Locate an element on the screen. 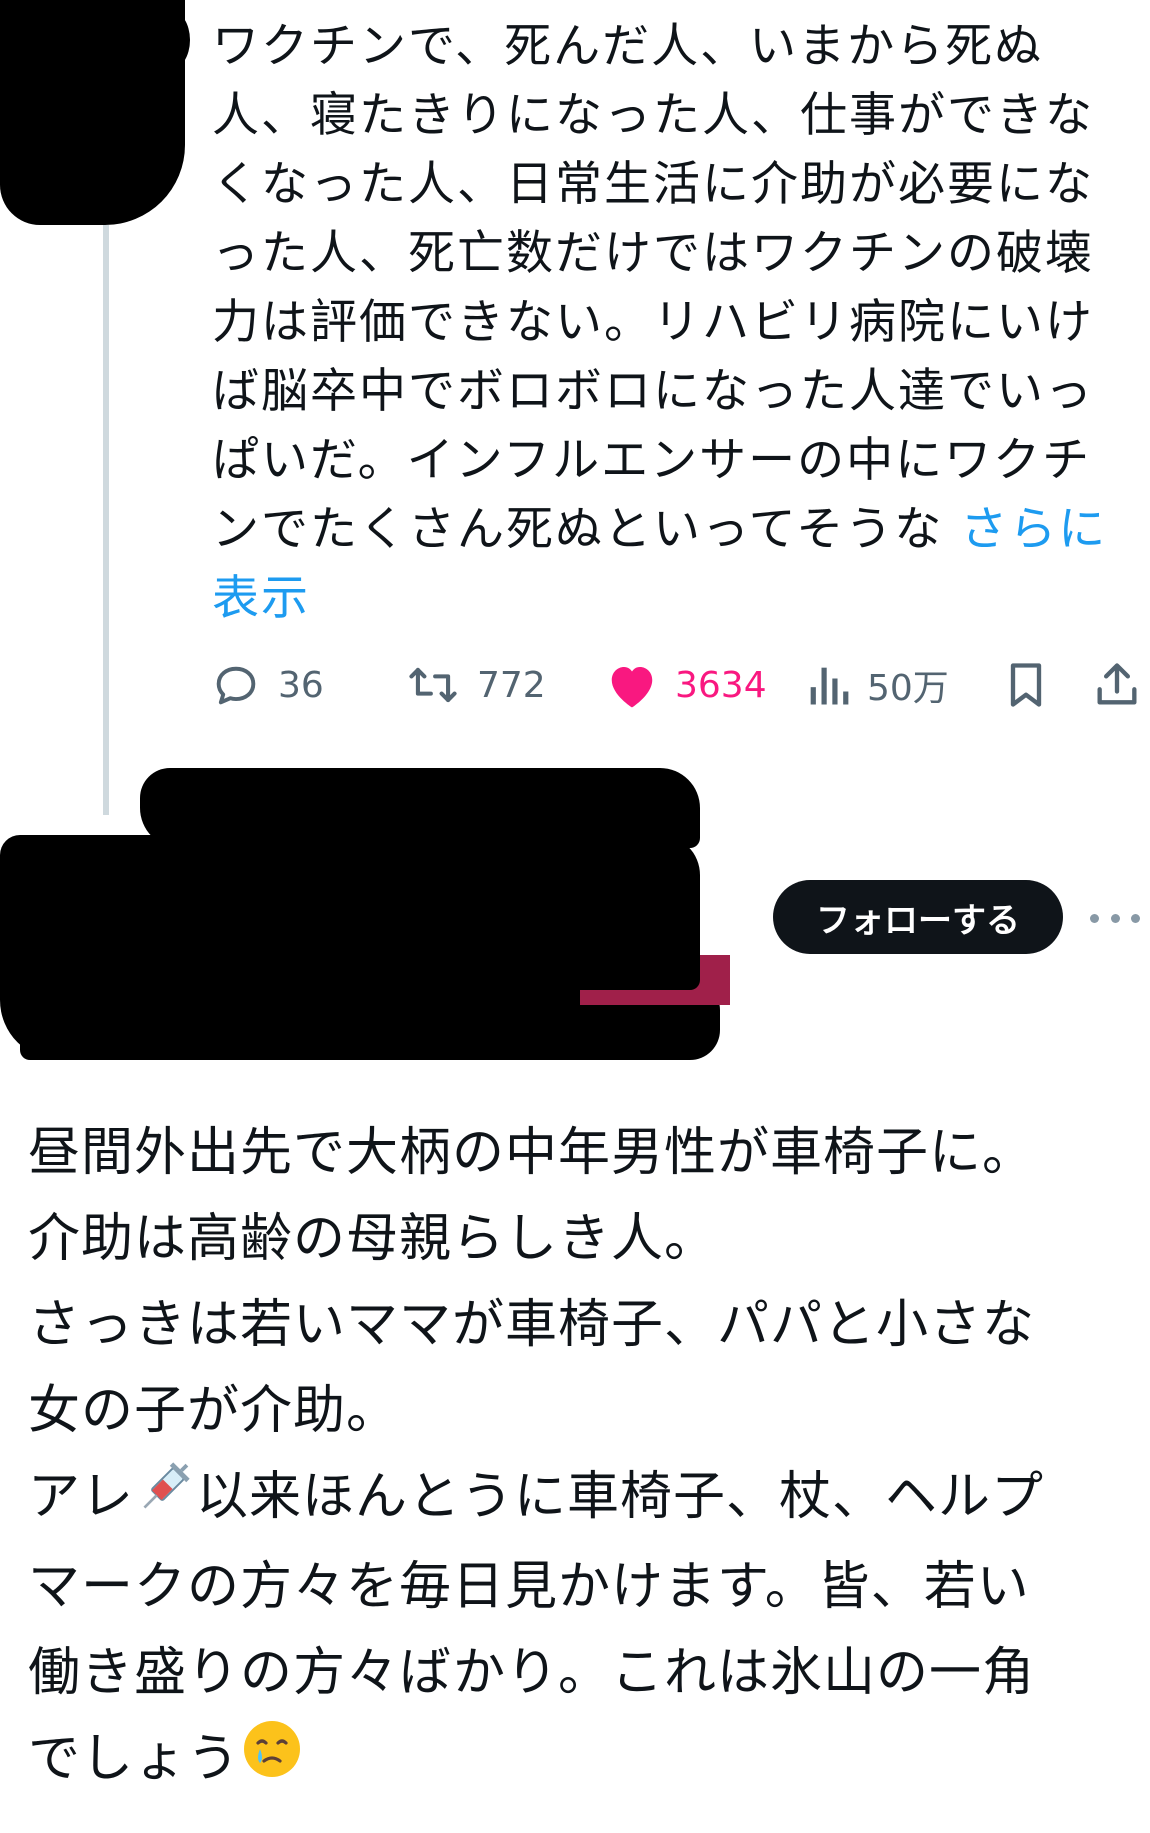  views-icon is located at coordinates (828, 685).